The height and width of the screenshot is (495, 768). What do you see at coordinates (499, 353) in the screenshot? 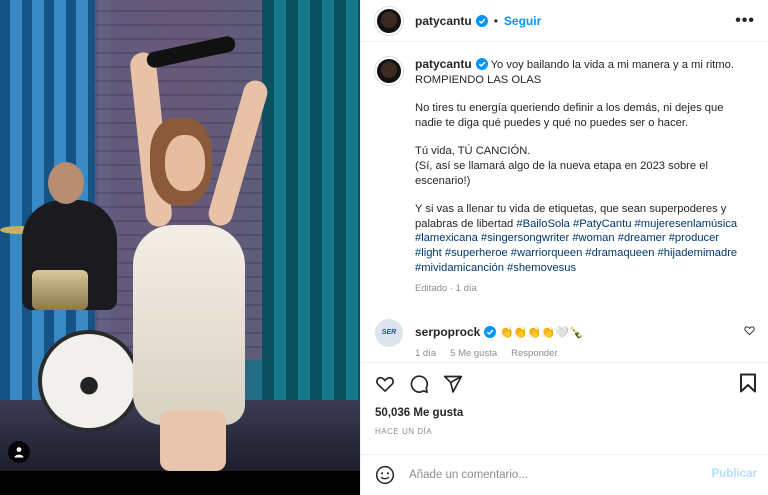
I see `comment-meta: 1 día 5 Me gusta Responder` at bounding box center [499, 353].